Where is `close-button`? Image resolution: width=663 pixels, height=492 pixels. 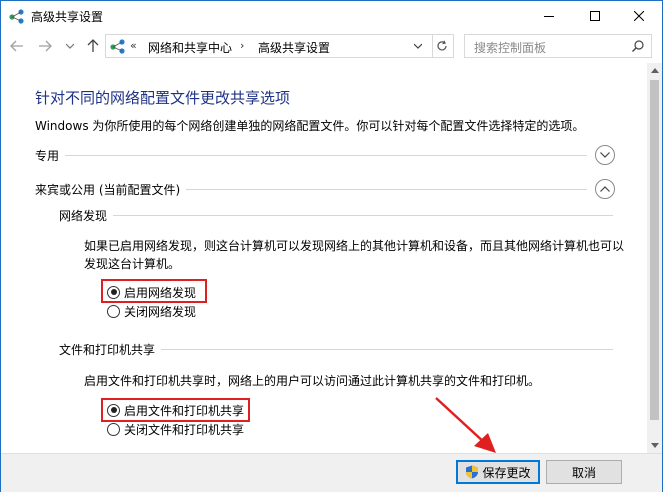
close-button is located at coordinates (639, 16).